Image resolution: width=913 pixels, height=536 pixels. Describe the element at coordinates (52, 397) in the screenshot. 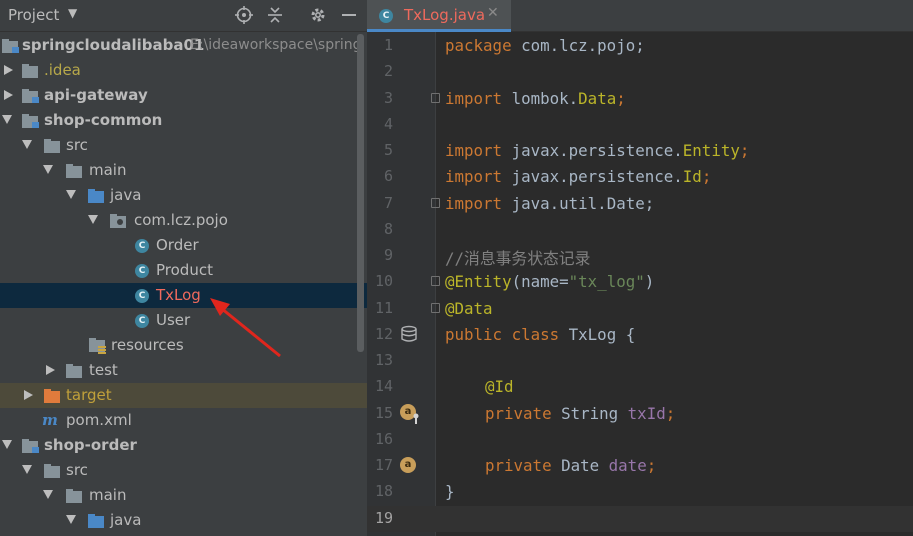

I see `excluded-folder-icon` at that location.